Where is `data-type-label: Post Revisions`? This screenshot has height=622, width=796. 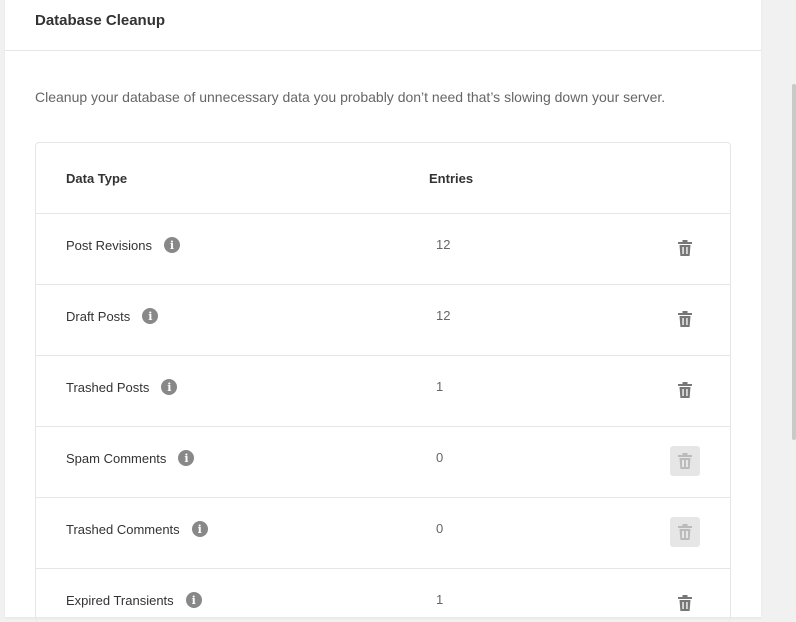 data-type-label: Post Revisions is located at coordinates (109, 245).